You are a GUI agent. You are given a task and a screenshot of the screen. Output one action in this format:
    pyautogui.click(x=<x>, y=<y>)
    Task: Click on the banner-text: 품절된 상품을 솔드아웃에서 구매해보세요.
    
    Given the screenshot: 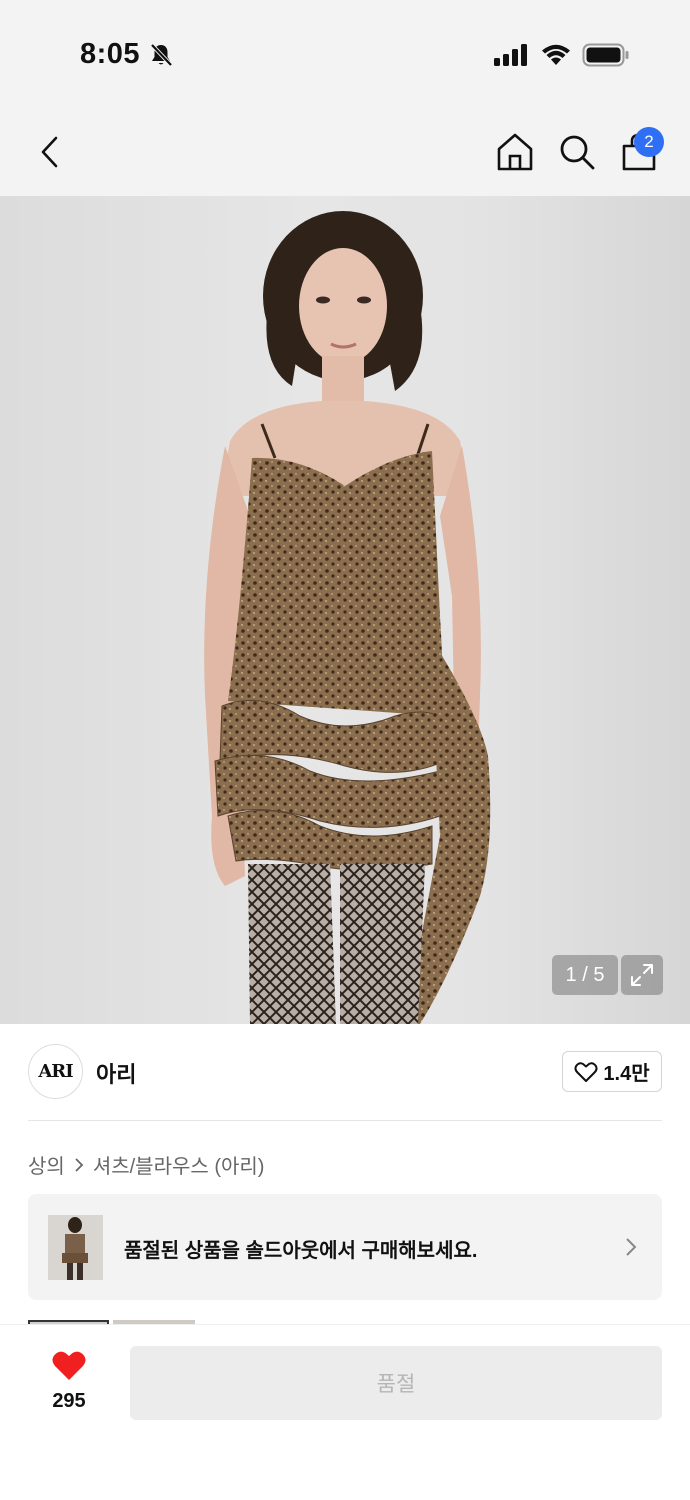 What is the action you would take?
    pyautogui.click(x=301, y=1251)
    